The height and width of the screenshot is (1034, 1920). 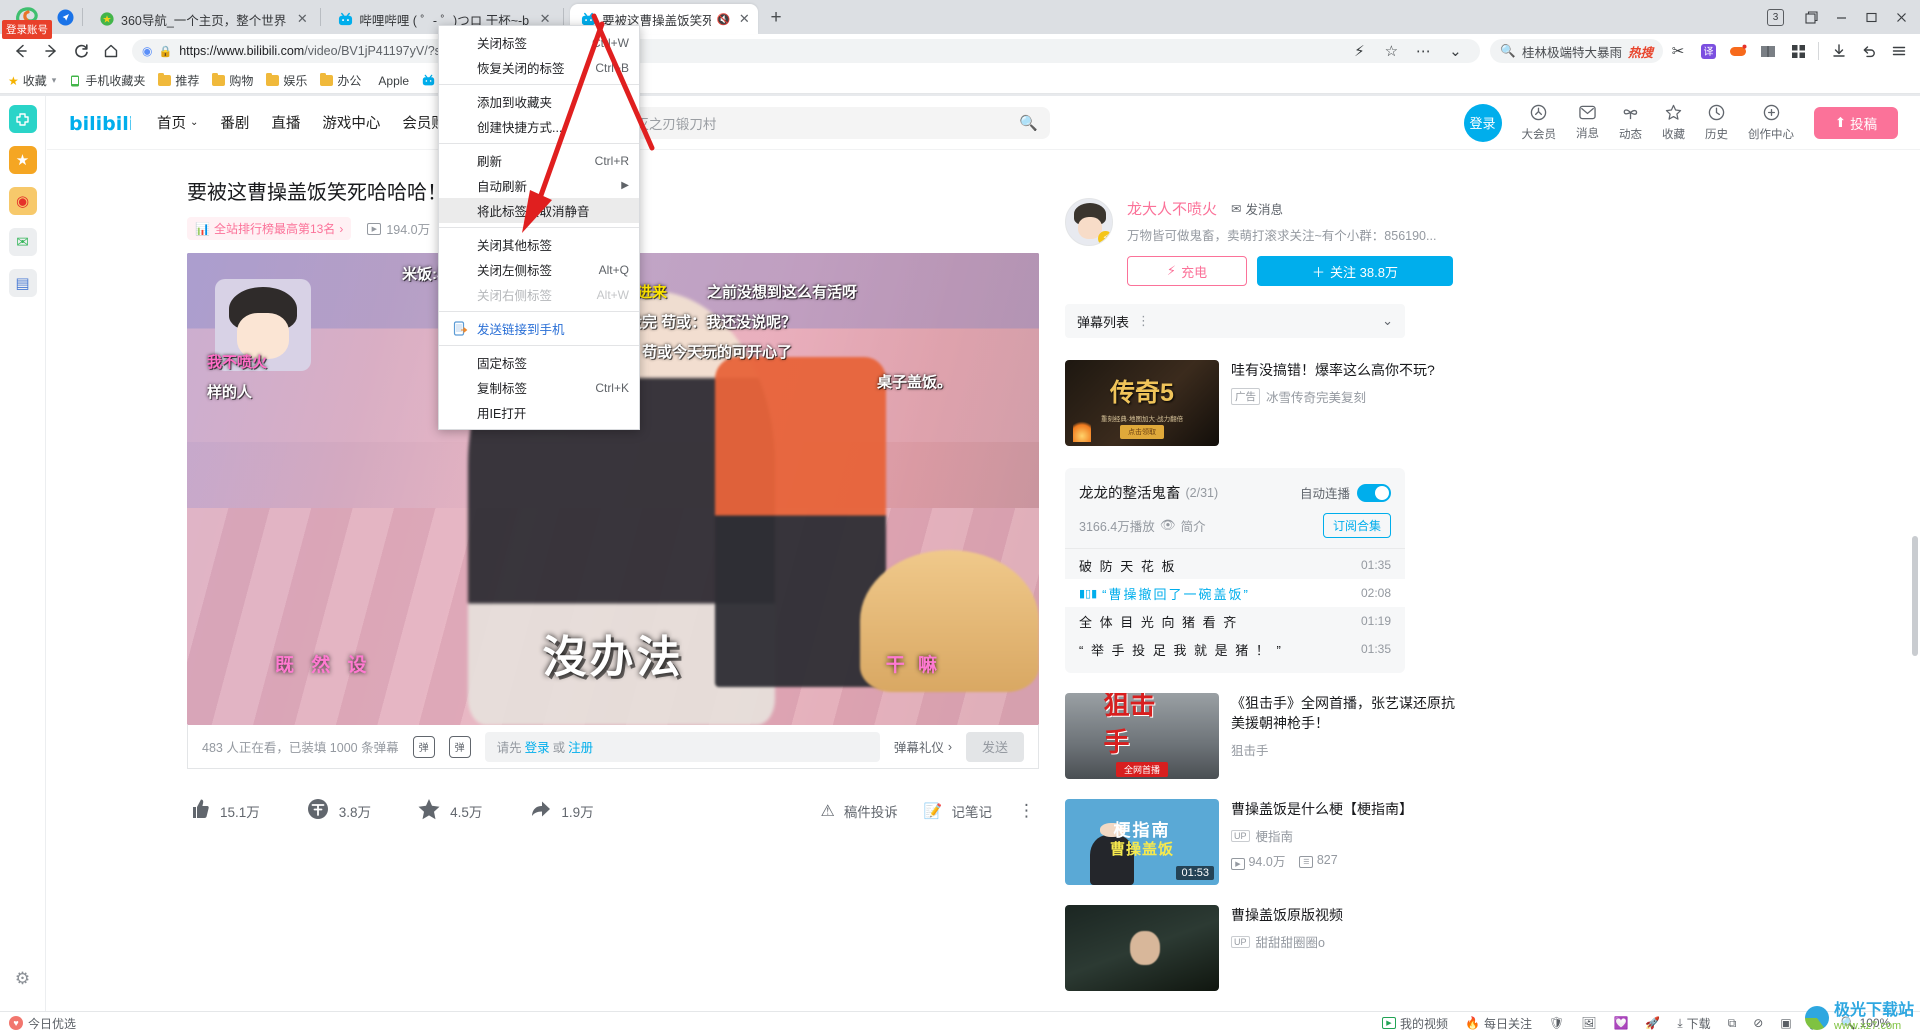 What do you see at coordinates (1901, 17) in the screenshot?
I see `window-close-icon` at bounding box center [1901, 17].